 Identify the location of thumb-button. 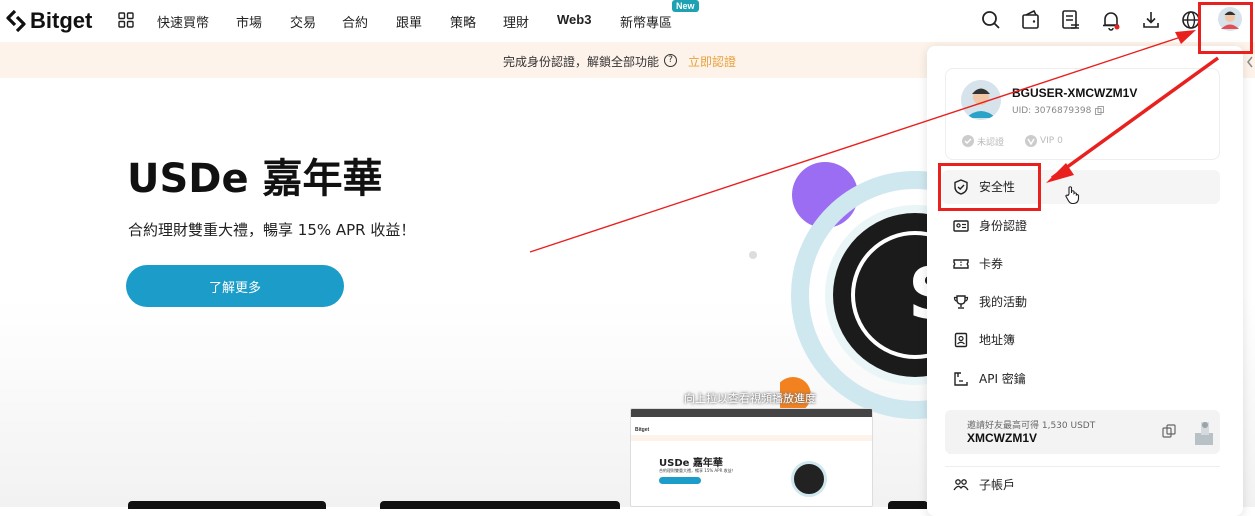
(680, 480).